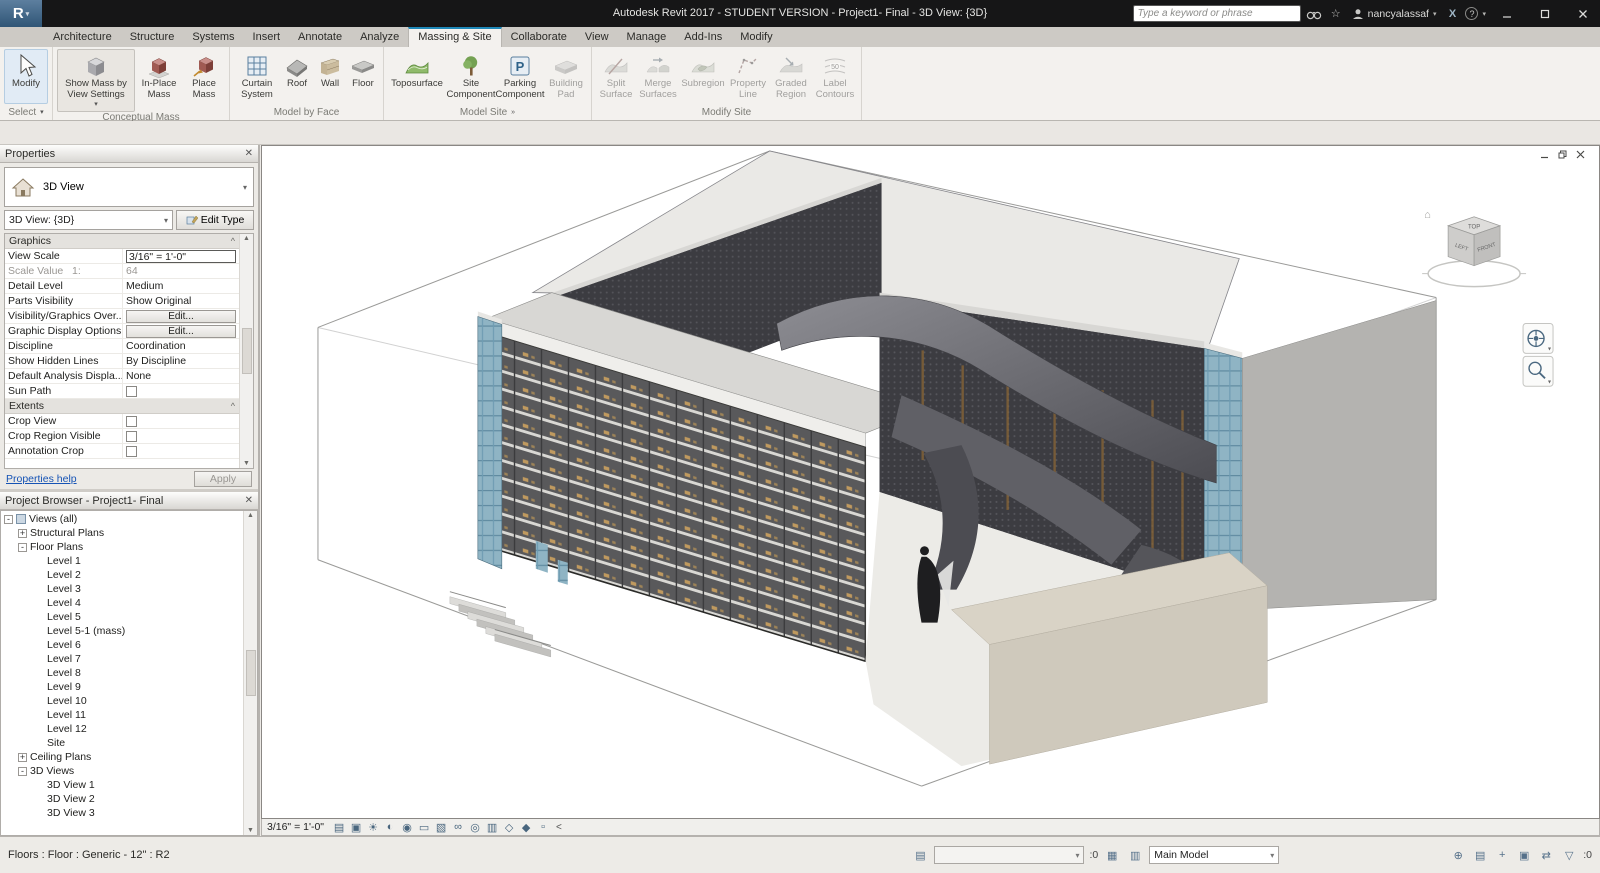 The width and height of the screenshot is (1600, 873). What do you see at coordinates (726, 112) in the screenshot?
I see `modify-site-panel-caption: Modify Site` at bounding box center [726, 112].